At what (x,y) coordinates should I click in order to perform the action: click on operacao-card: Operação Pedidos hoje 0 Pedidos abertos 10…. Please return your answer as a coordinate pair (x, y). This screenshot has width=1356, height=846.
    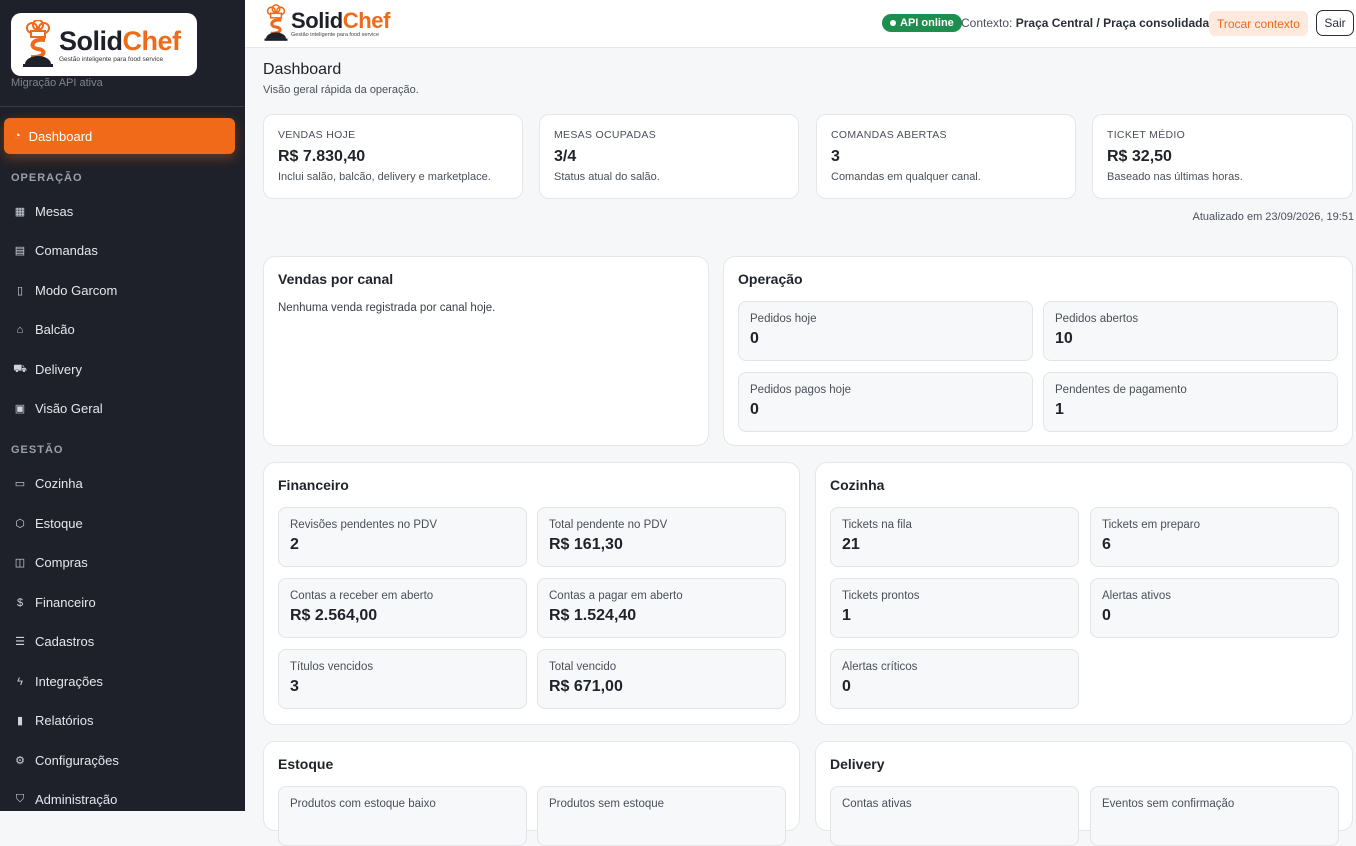
    Looking at the image, I should click on (1038, 351).